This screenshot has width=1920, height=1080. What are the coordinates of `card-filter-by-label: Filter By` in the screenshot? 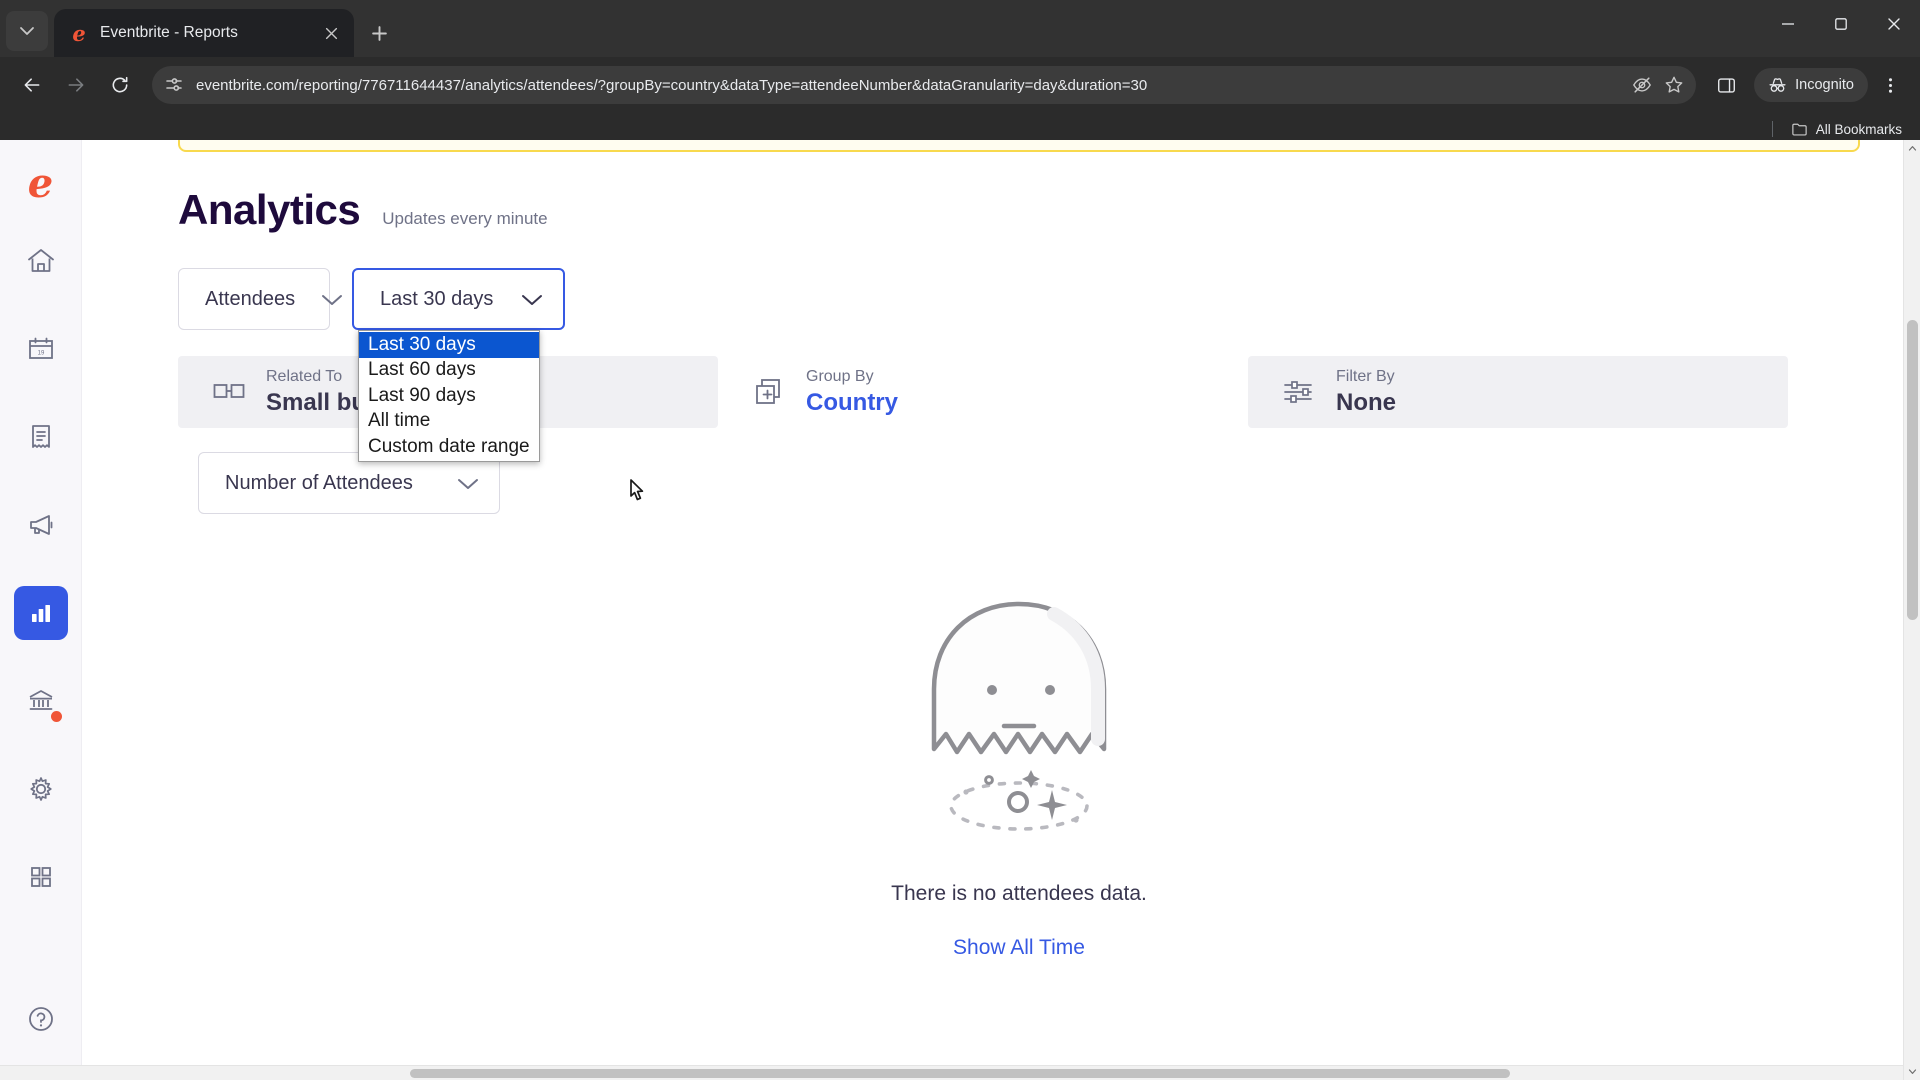 It's located at (1365, 377).